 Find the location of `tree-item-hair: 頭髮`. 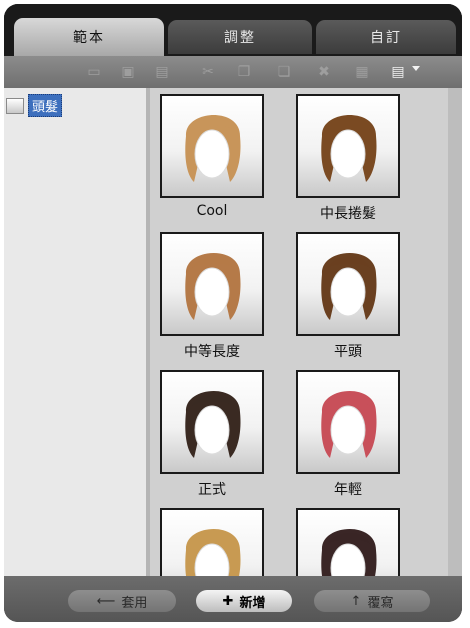

tree-item-hair: 頭髮 is located at coordinates (34, 105).